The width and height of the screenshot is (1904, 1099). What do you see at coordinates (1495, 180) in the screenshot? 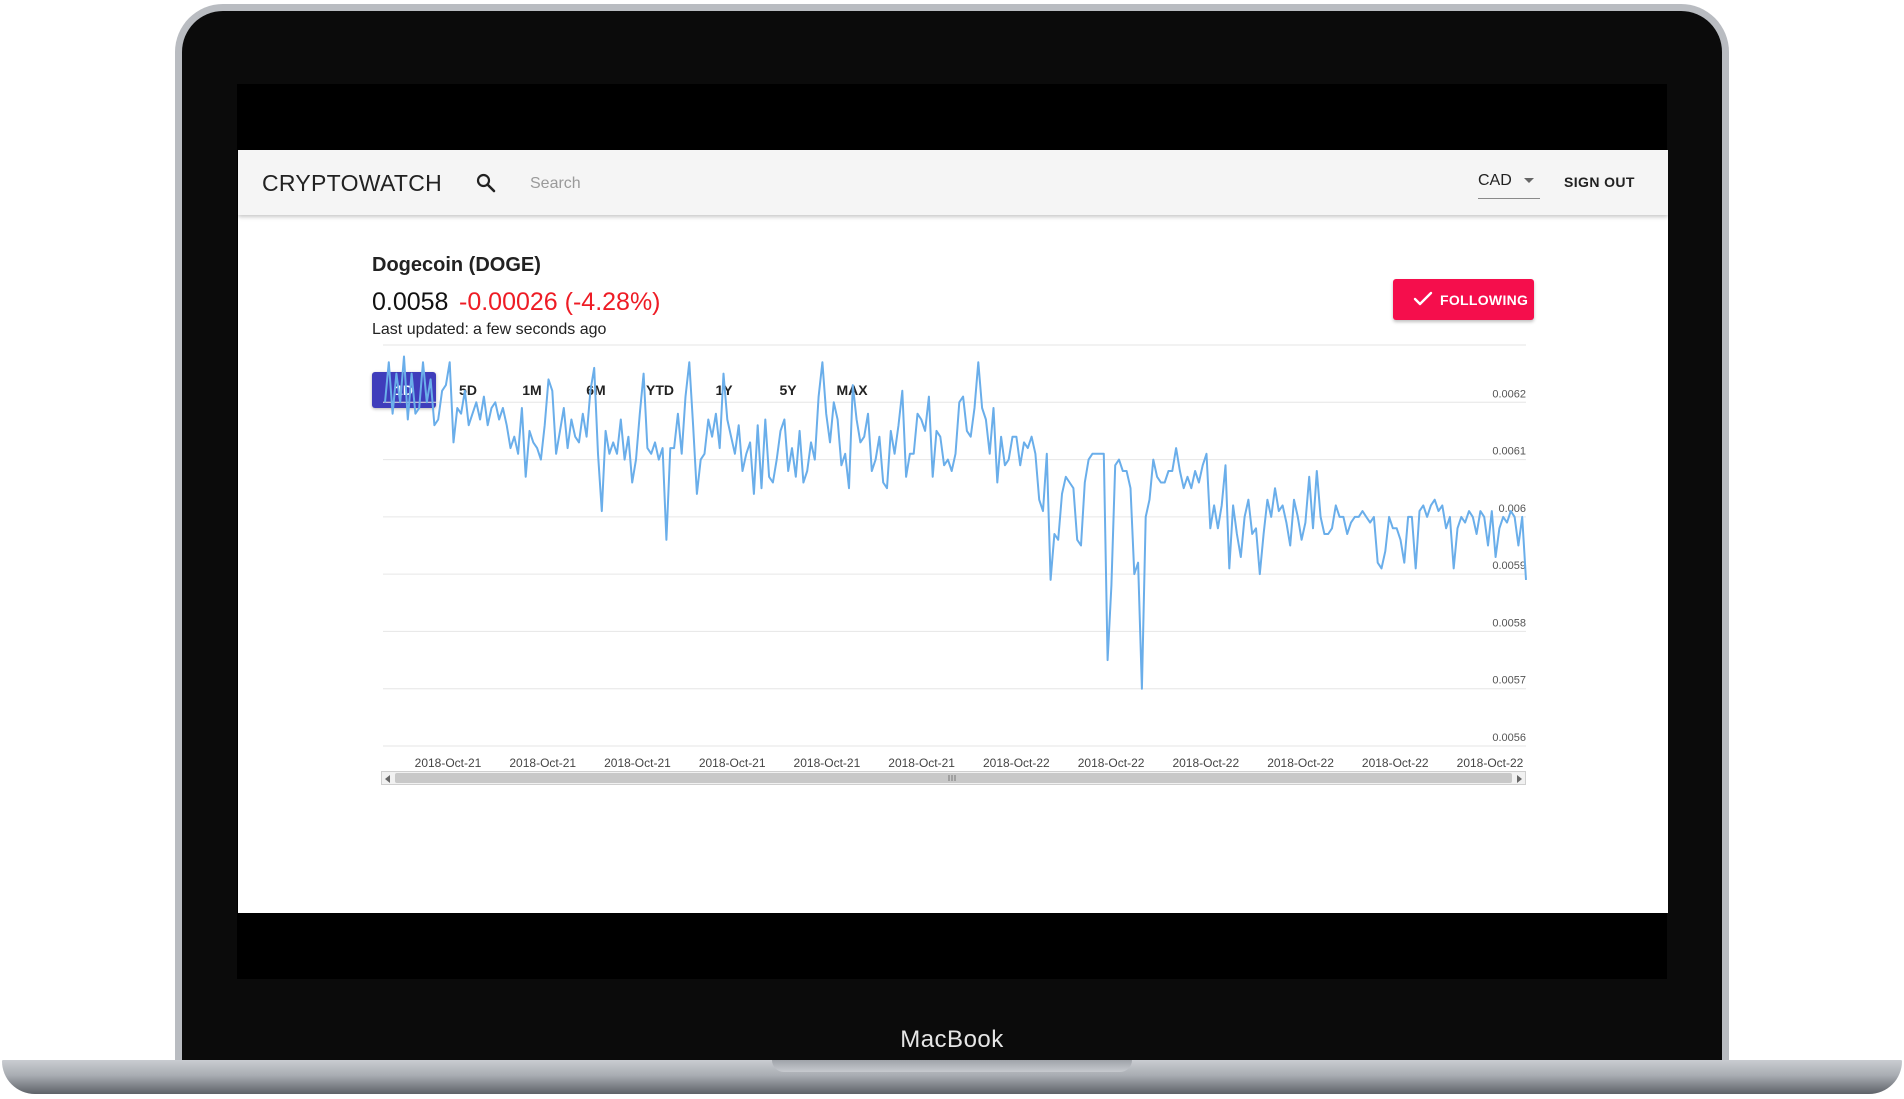
I see `currency-value: CAD` at bounding box center [1495, 180].